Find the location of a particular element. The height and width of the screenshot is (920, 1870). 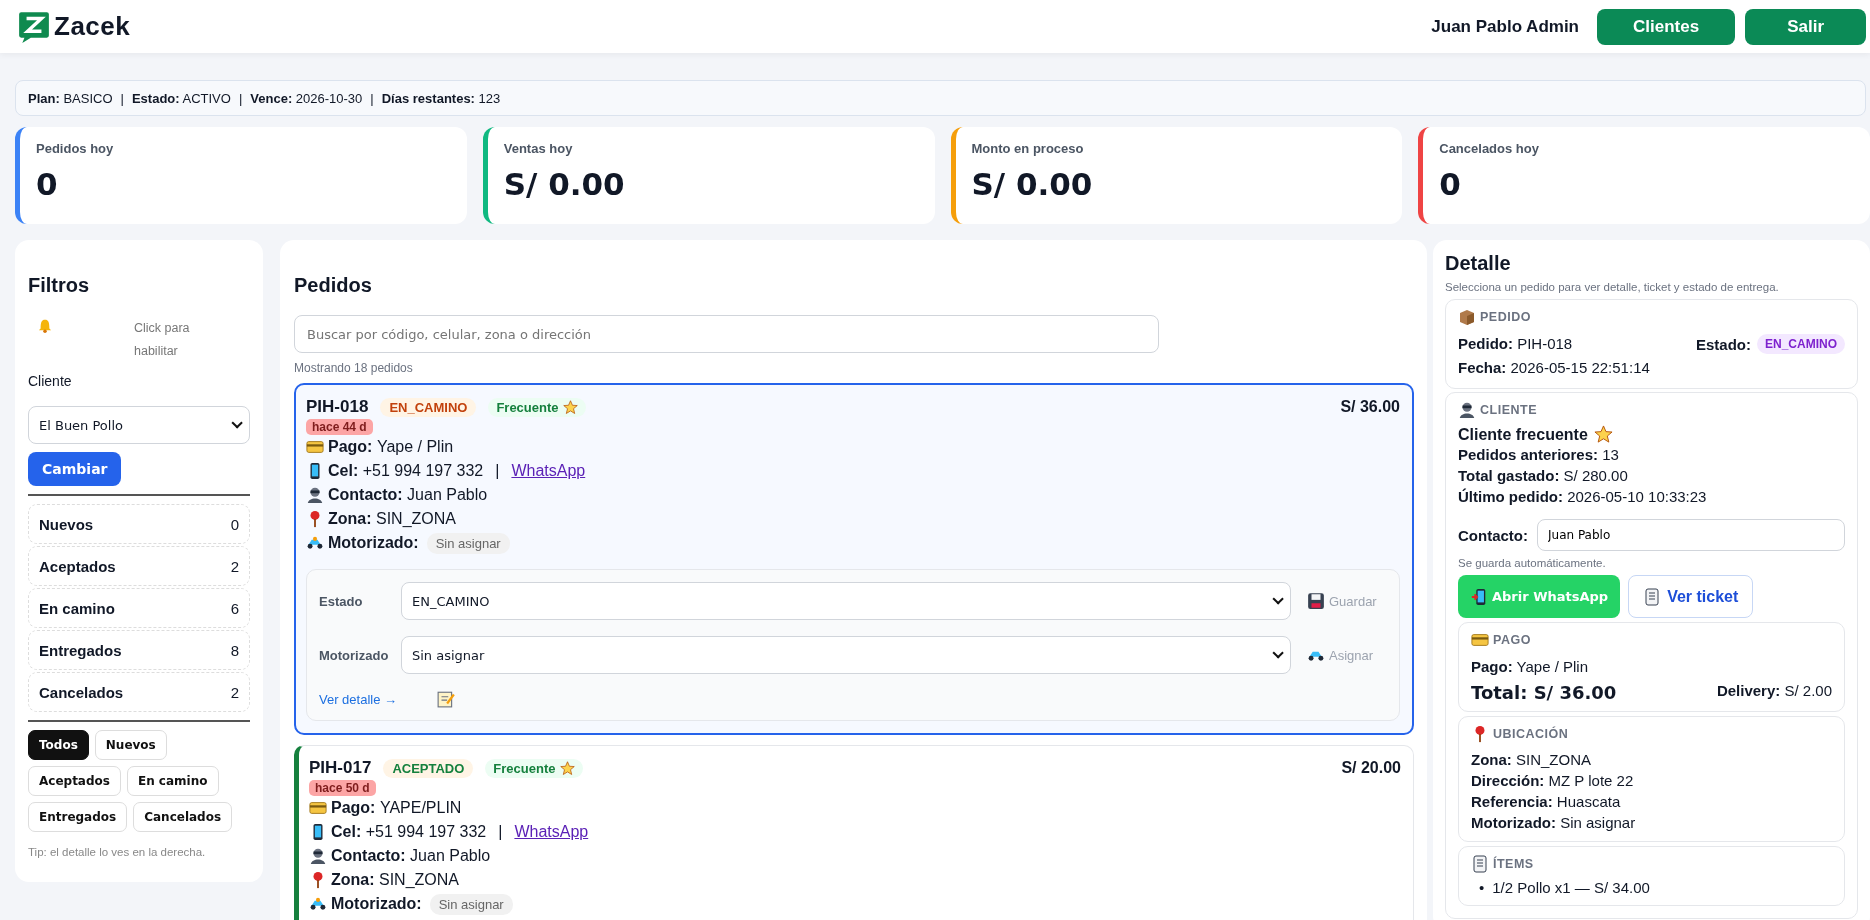

count-label: Entregados is located at coordinates (80, 650).